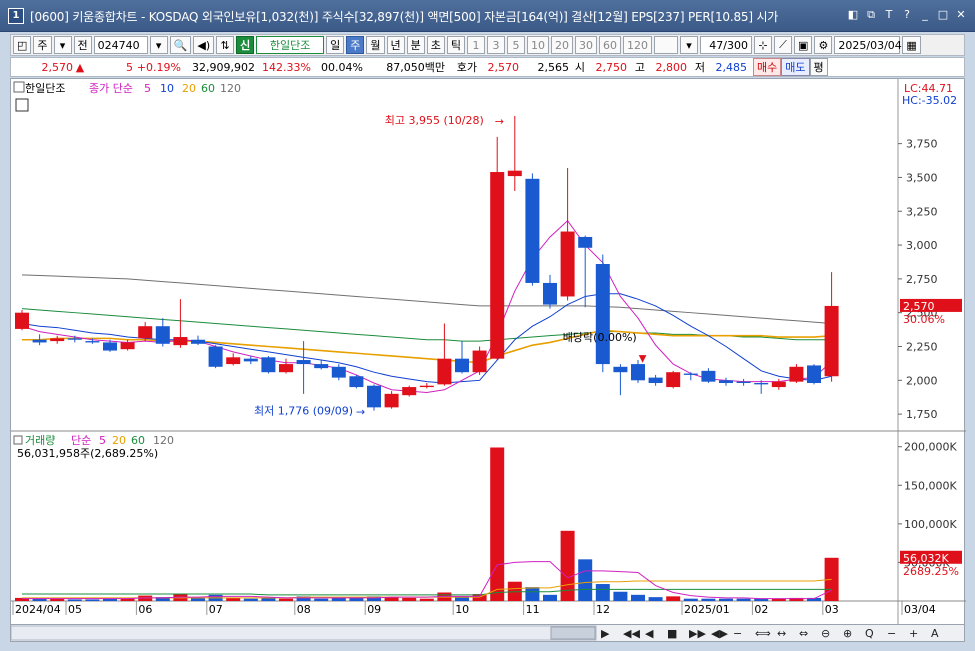 The image size is (975, 651). Describe the element at coordinates (225, 45) in the screenshot. I see `arrow-up-down-icon: ⇅` at that location.